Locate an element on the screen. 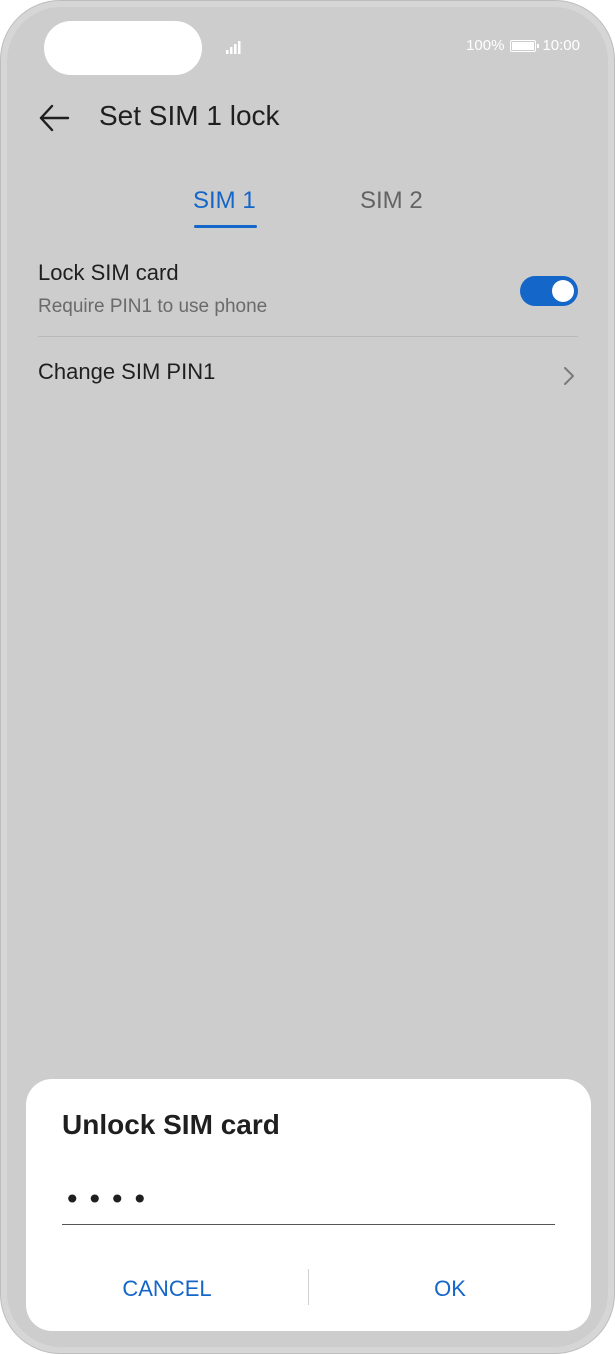  dialog-title: Unlock SIM card is located at coordinates (171, 1124).